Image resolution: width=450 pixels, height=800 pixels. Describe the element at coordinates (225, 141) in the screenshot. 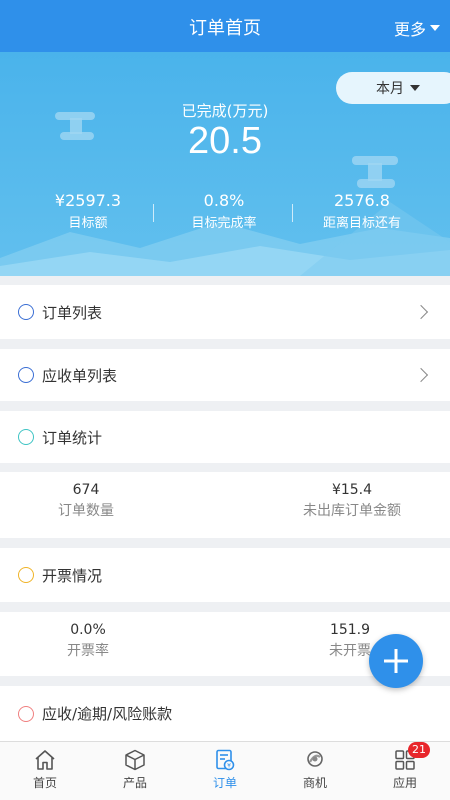

I see `completed-value: 20.5` at that location.